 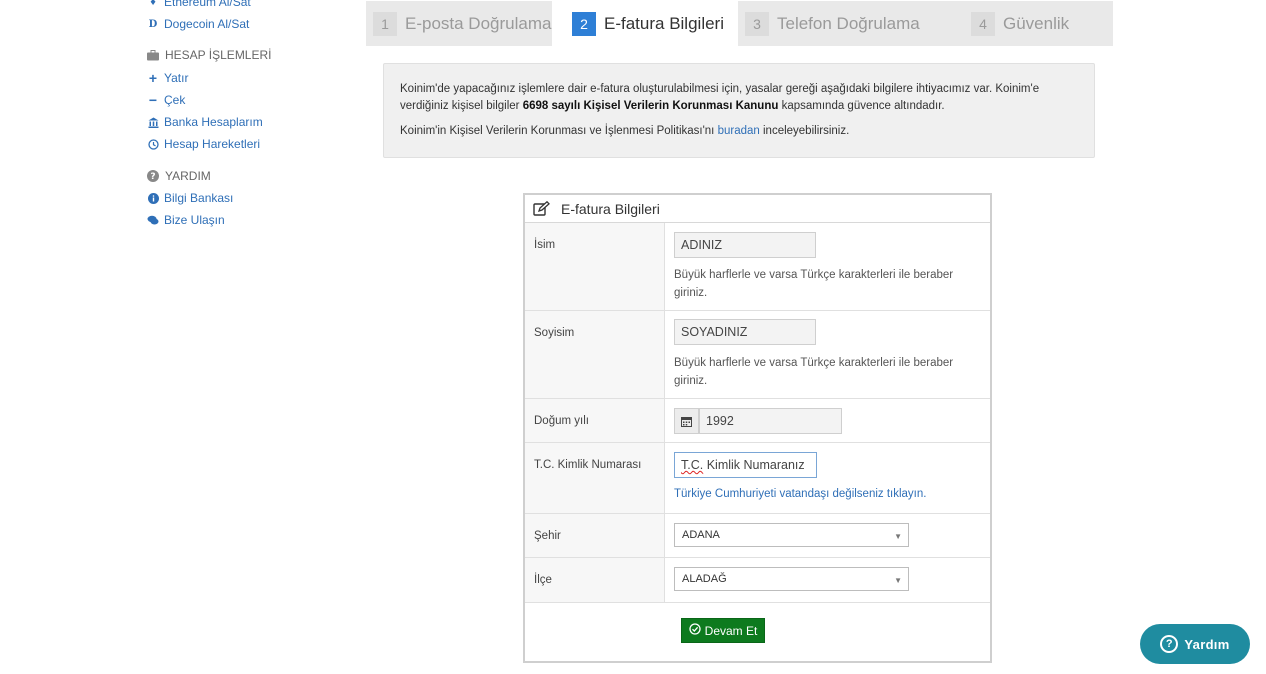 I want to click on tc-id-input: T.C. Kimlik Numaranız, so click(x=745, y=465).